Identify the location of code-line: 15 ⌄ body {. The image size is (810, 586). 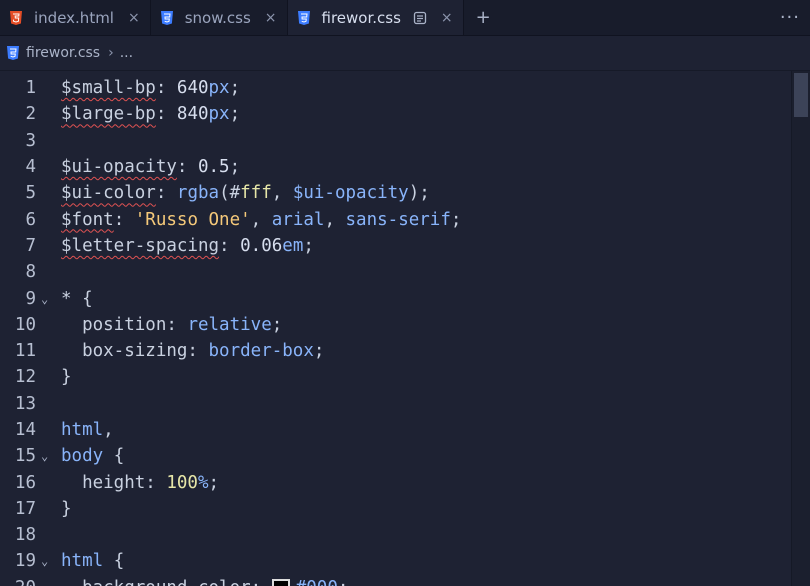
(405, 456).